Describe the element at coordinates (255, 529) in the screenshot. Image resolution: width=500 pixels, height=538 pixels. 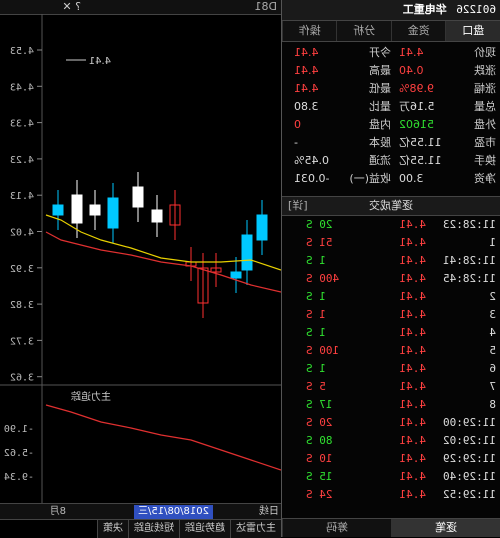
I see `tab-zhuli-leida: 主力雷达` at that location.